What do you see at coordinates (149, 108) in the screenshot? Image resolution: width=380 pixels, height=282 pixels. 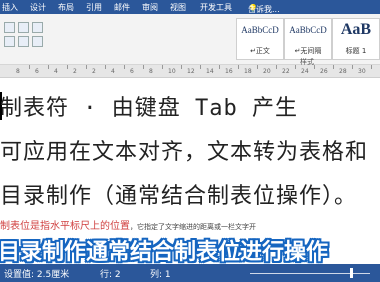 I see `doc-line-1: 制表符 · 由键盘 Tab 产生` at bounding box center [149, 108].